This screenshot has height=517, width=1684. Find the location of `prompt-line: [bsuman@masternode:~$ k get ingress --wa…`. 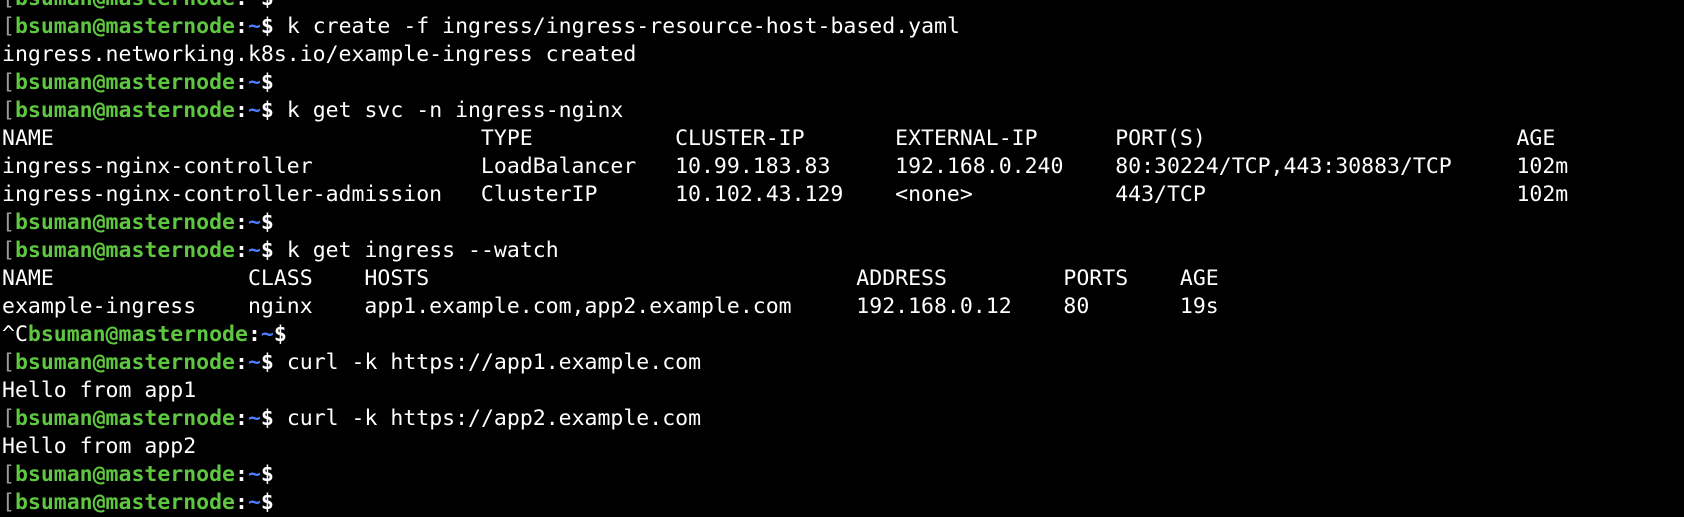

prompt-line: [bsuman@masternode:~$ k get ingress --wa… is located at coordinates (842, 251).